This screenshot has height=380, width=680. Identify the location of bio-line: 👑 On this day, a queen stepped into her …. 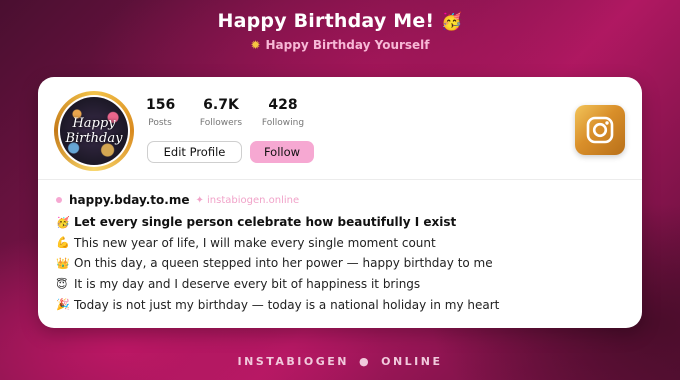
(349, 263).